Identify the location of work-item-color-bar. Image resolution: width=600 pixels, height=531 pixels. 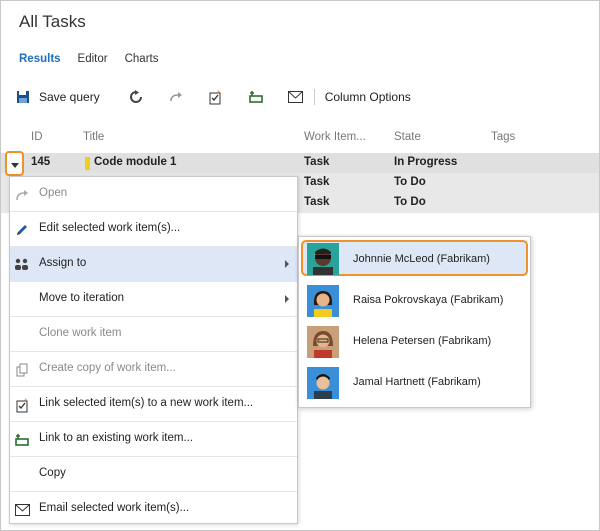
(87, 163).